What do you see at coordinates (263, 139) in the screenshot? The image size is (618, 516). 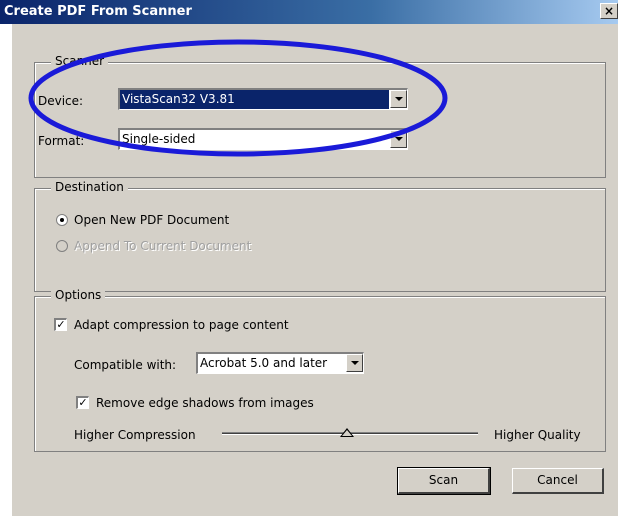 I see `format-select: Single-sided` at bounding box center [263, 139].